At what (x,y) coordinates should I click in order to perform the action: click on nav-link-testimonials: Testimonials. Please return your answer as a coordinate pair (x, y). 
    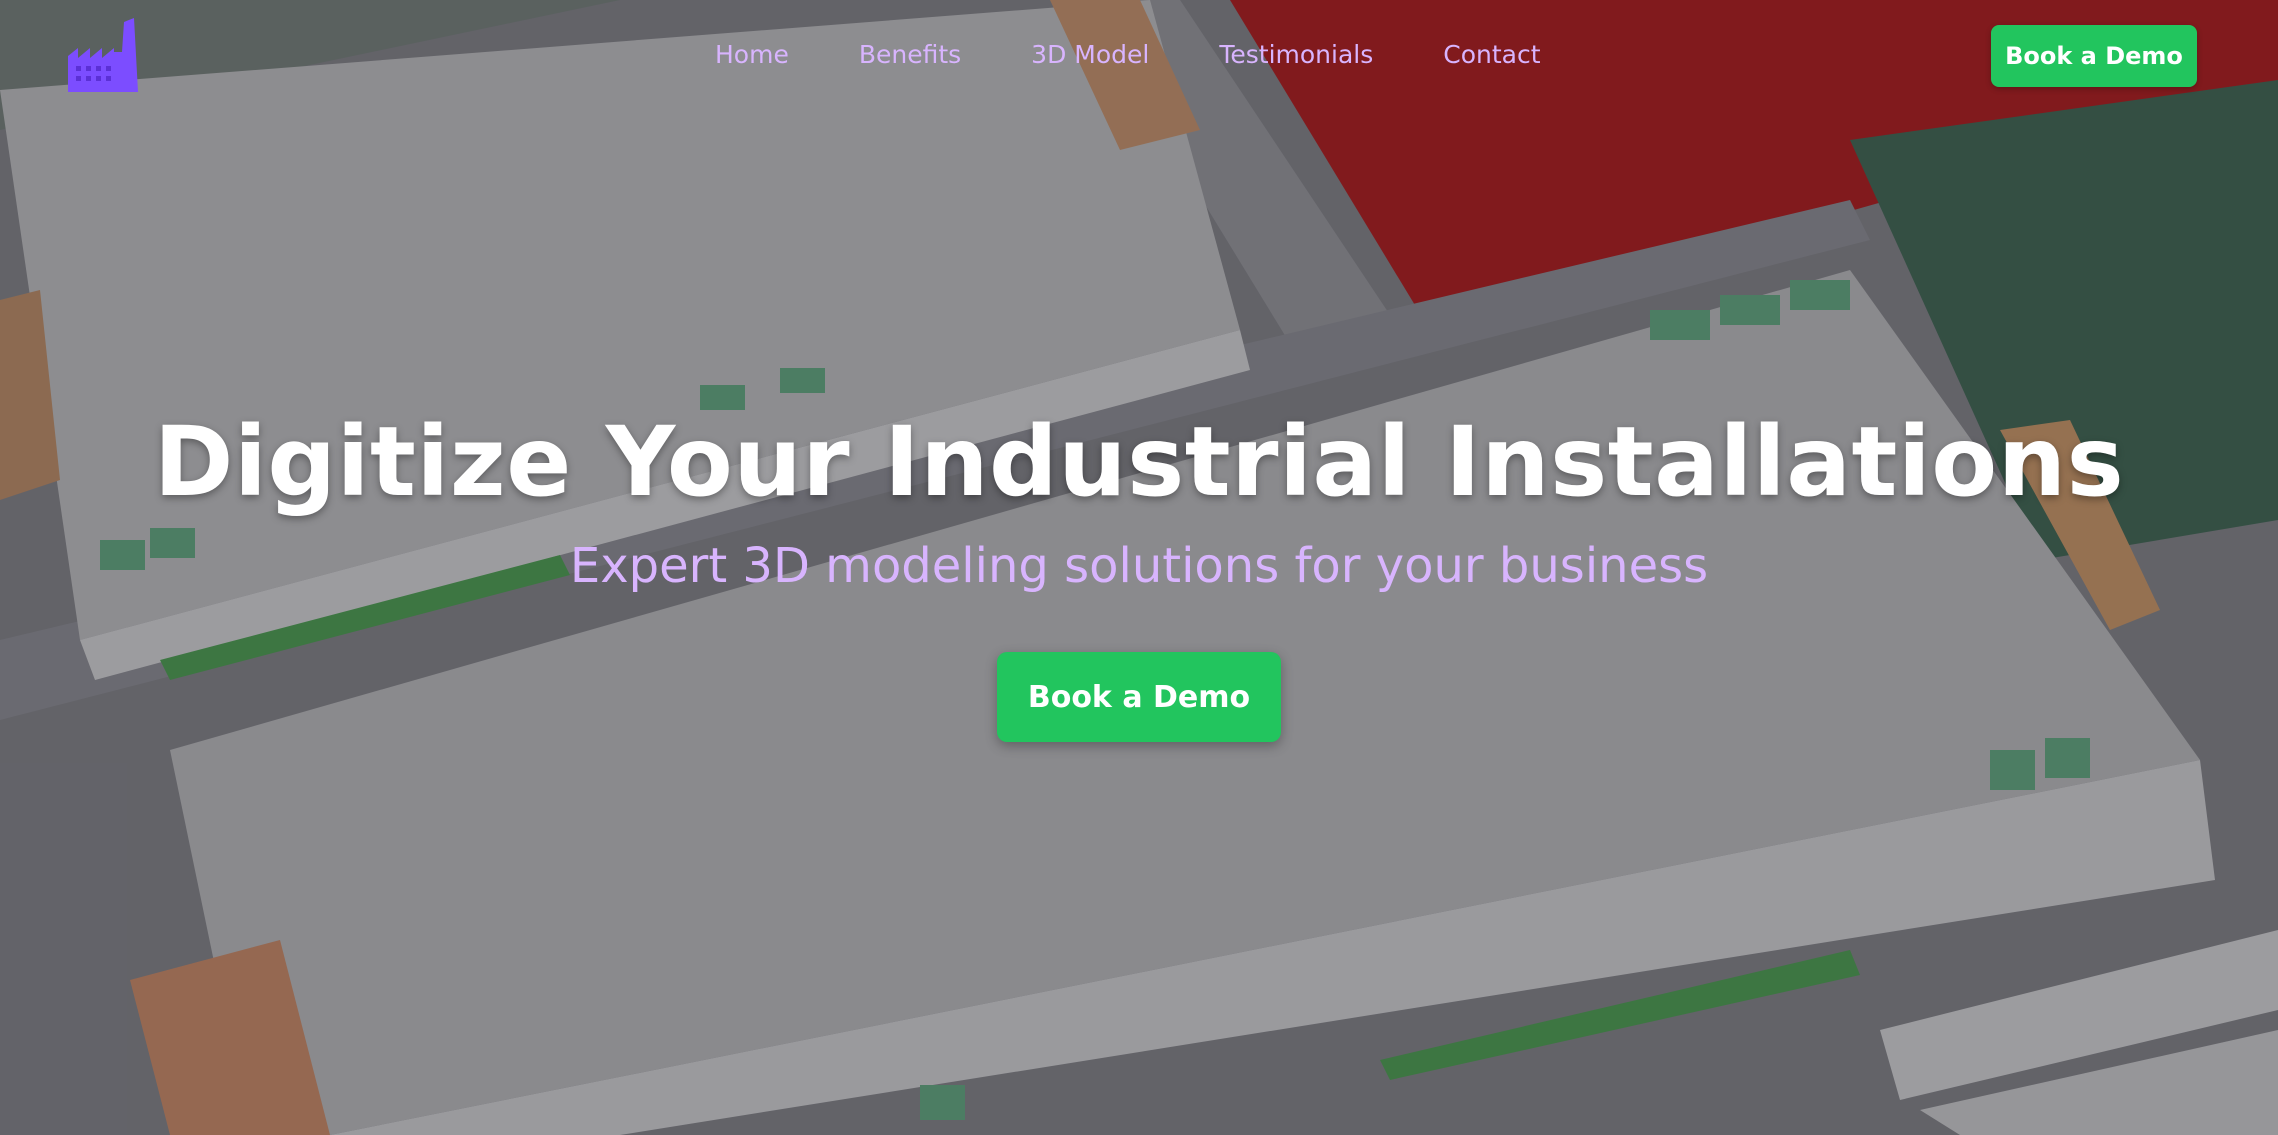
    Looking at the image, I should click on (1296, 54).